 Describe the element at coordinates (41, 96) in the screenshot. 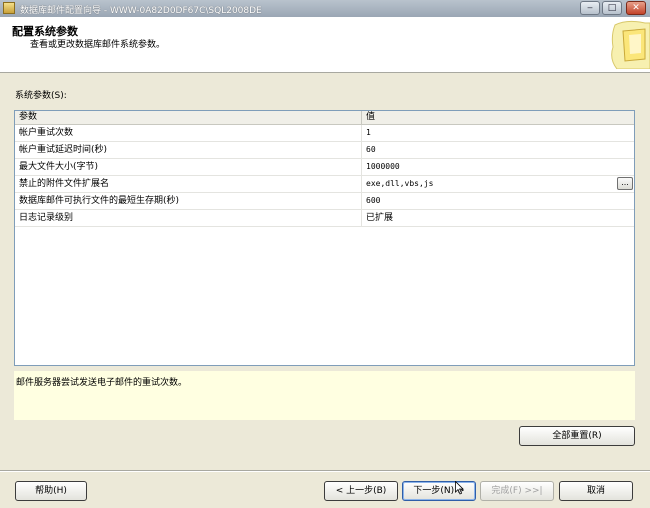

I see `system-params-label: 系统参数(S):` at that location.